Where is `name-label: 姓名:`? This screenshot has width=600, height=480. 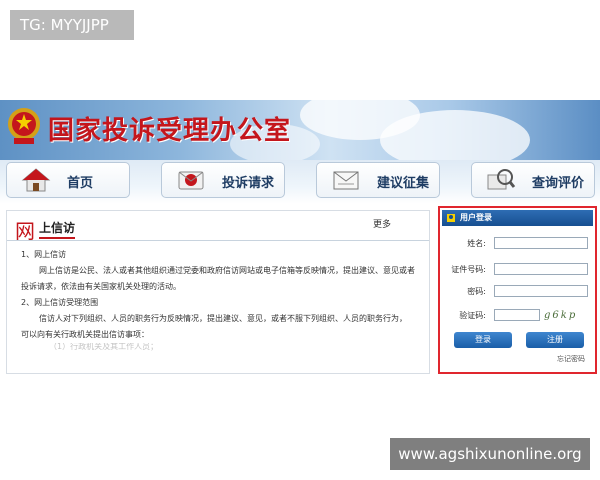 name-label: 姓名: is located at coordinates (476, 243).